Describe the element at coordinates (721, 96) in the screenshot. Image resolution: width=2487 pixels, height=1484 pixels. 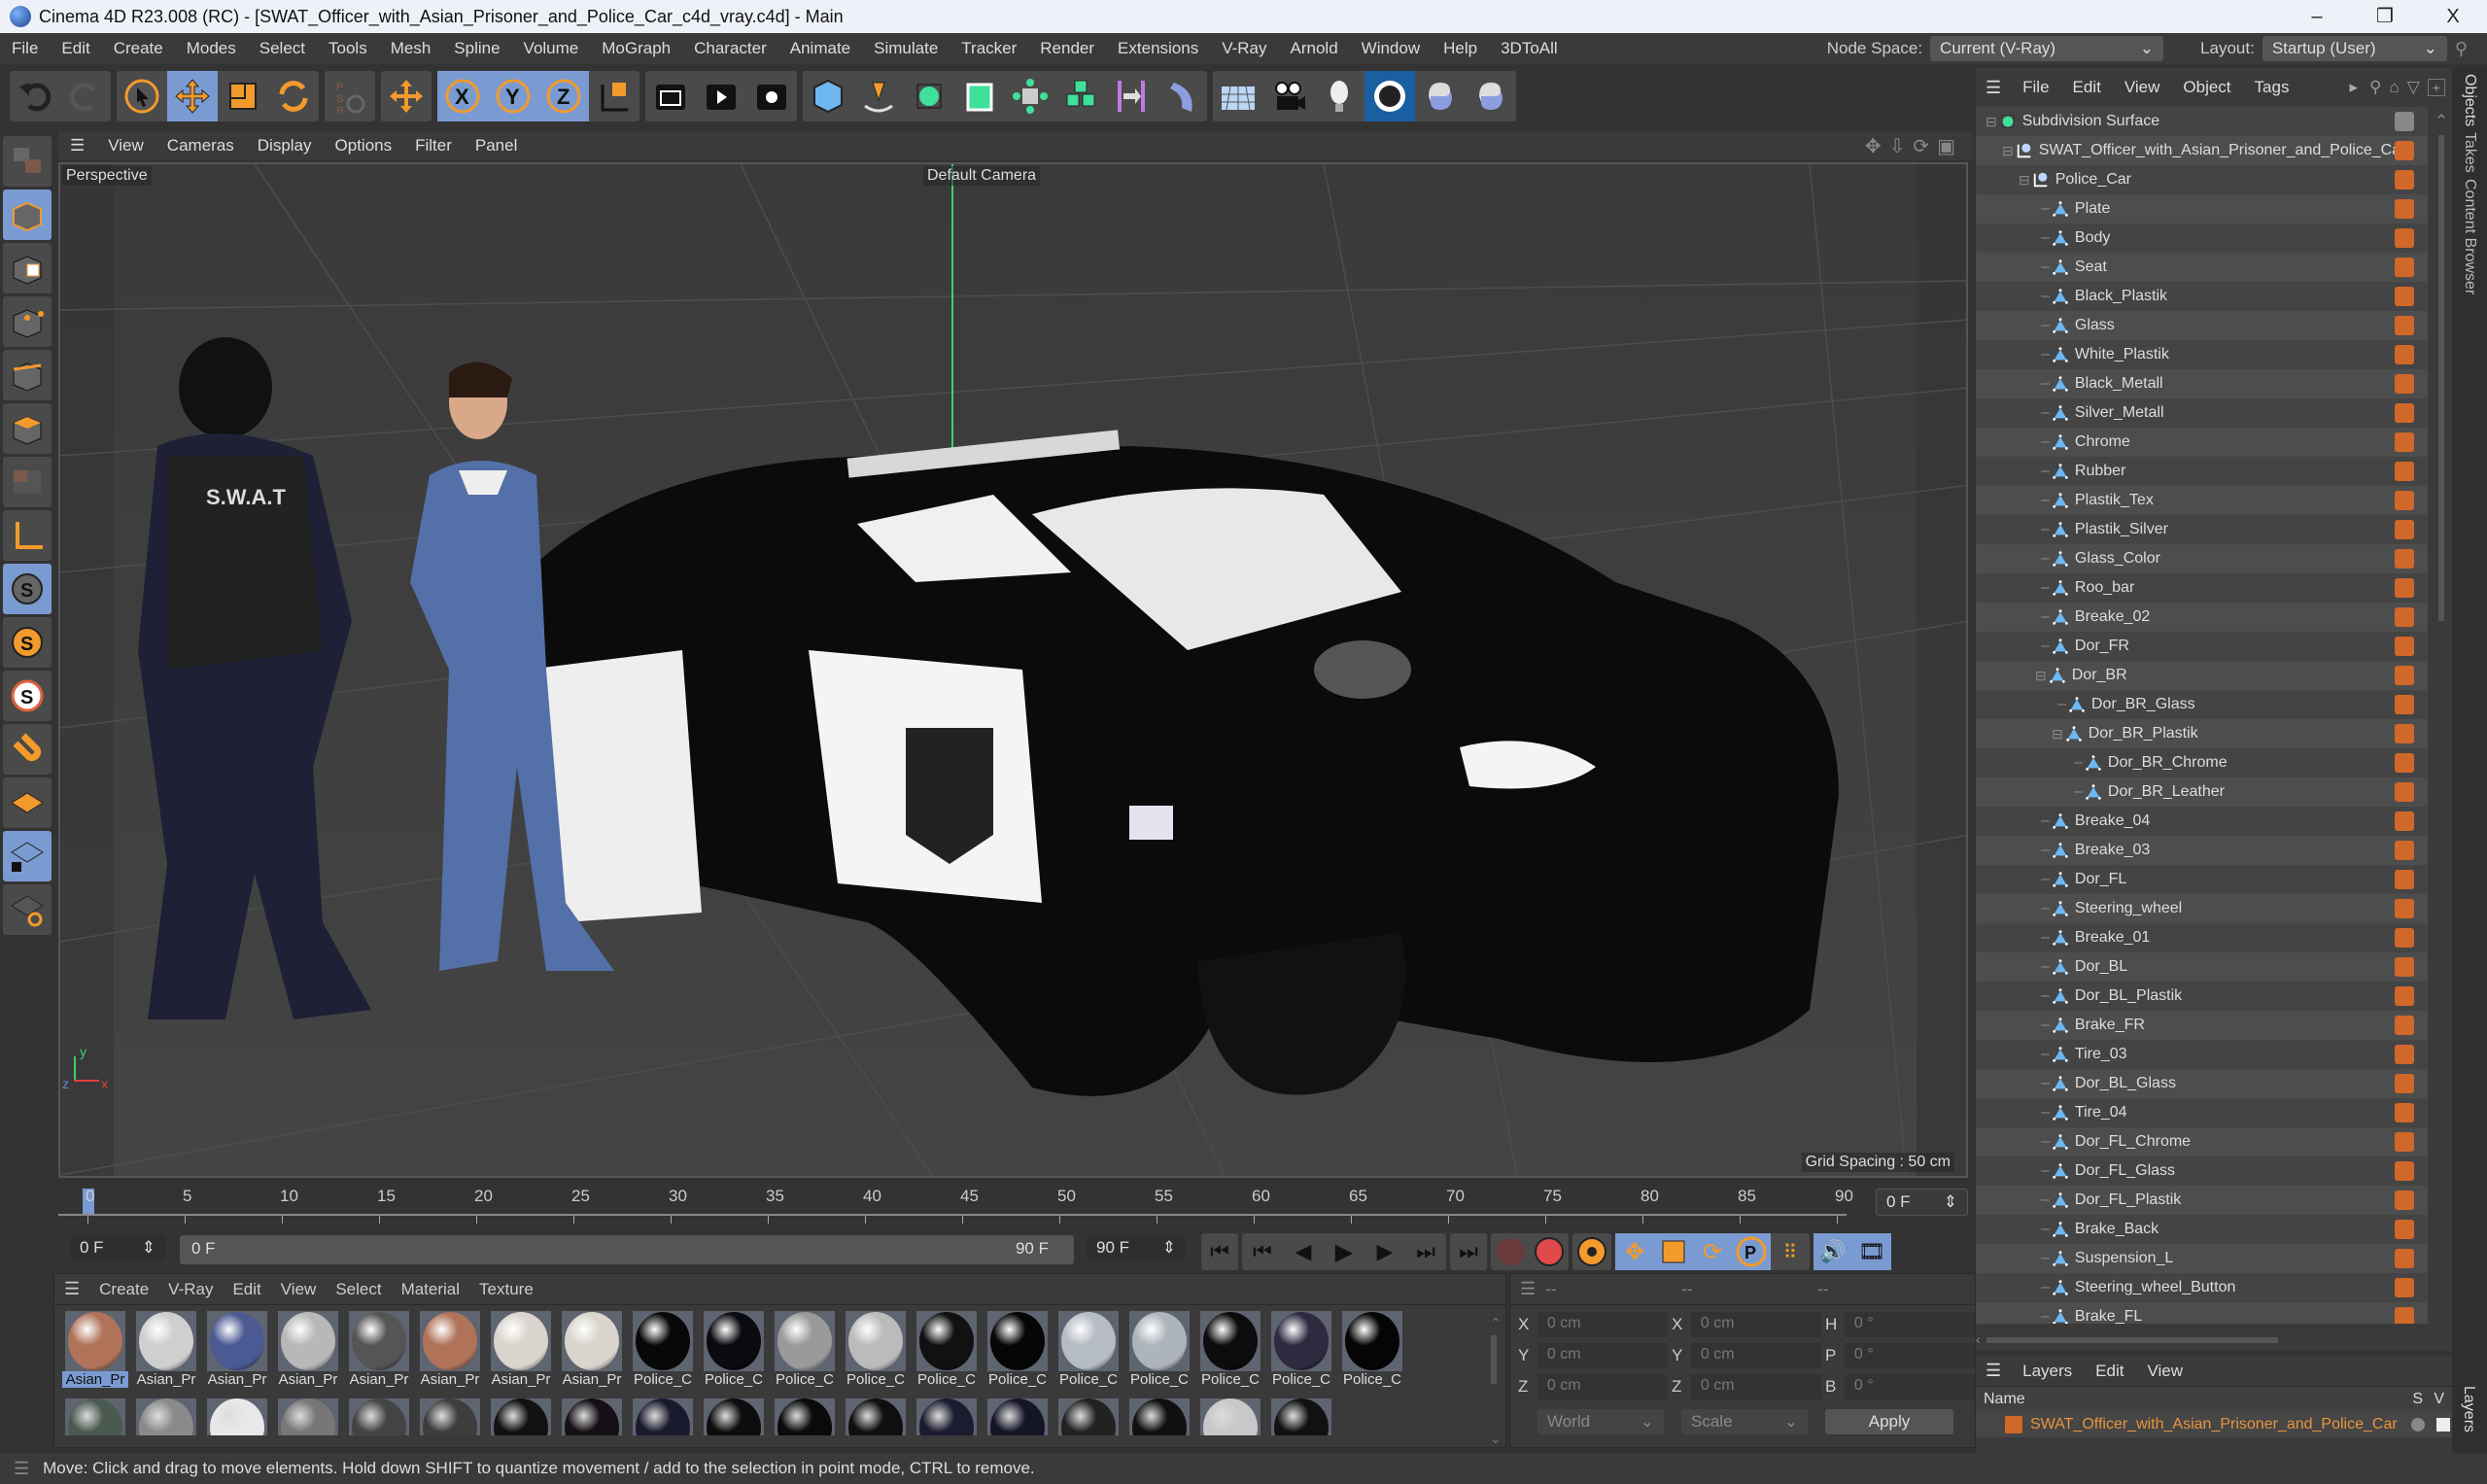
I see `render-to-picture-viewer-button` at that location.